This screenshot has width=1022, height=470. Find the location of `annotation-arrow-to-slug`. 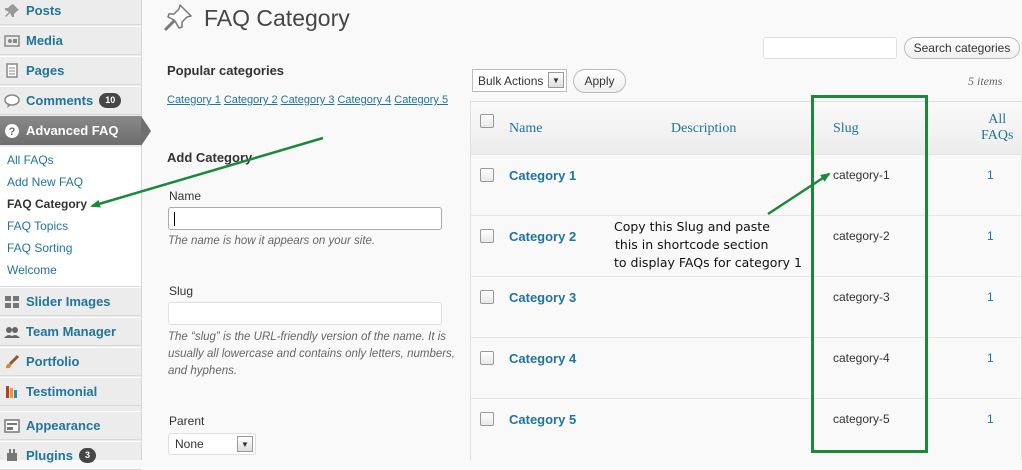

annotation-arrow-to-slug is located at coordinates (799, 194).